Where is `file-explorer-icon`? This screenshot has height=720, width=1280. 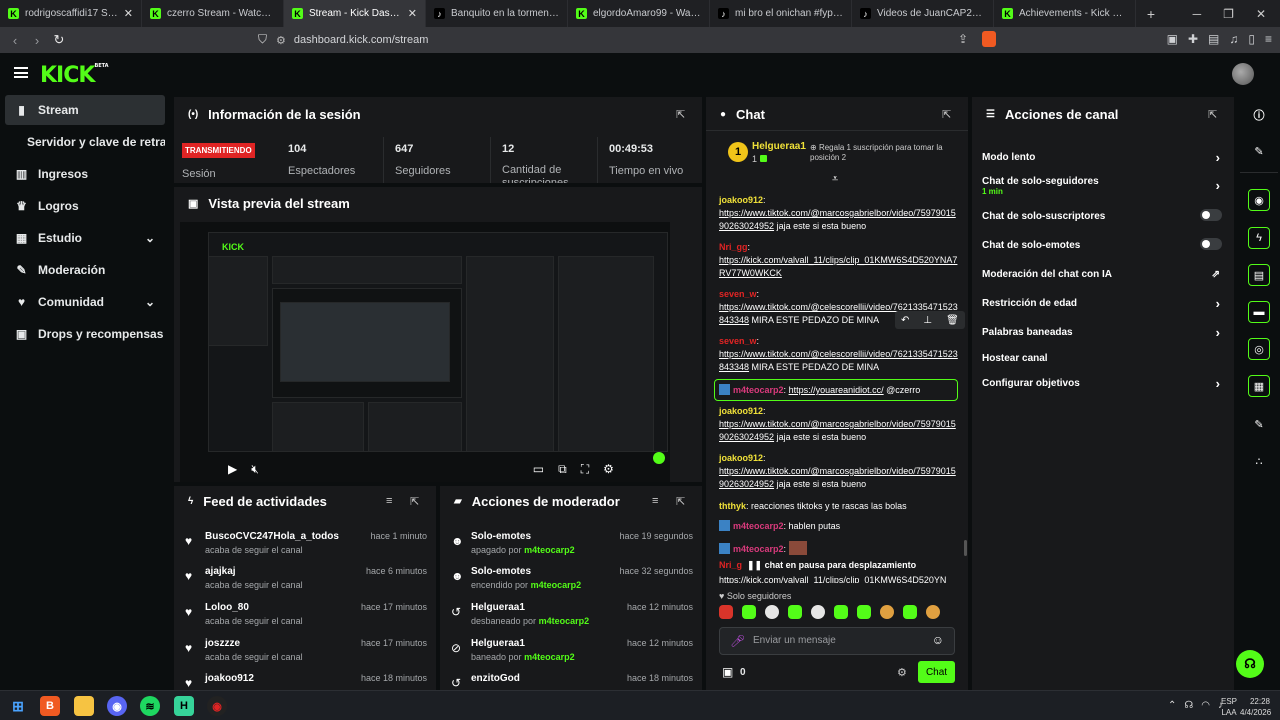 file-explorer-icon is located at coordinates (84, 706).